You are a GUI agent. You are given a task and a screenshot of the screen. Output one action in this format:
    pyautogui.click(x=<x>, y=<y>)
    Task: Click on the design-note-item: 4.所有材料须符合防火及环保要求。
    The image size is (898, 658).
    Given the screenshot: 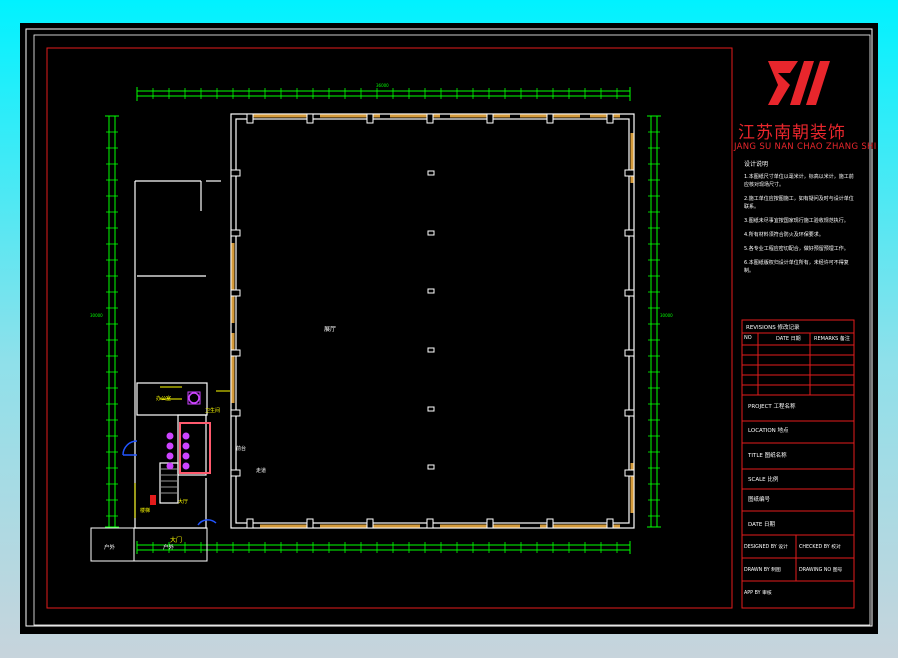 What is the action you would take?
    pyautogui.click(x=784, y=235)
    